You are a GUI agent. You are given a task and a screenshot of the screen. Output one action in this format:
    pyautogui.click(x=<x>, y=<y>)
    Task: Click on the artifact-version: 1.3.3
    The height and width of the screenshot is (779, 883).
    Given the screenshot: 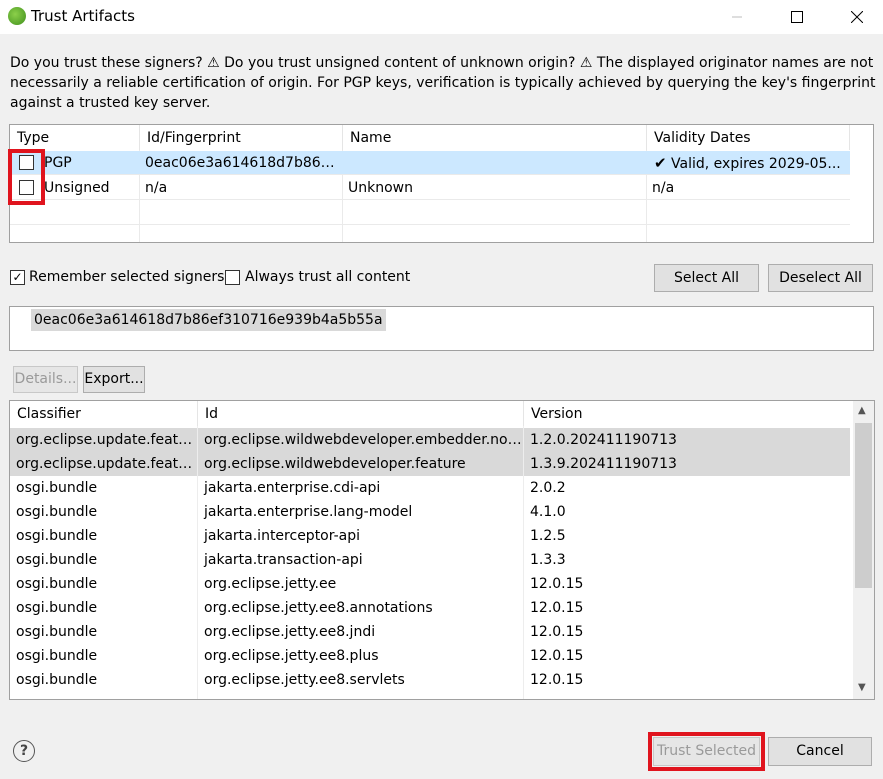 What is the action you would take?
    pyautogui.click(x=548, y=560)
    